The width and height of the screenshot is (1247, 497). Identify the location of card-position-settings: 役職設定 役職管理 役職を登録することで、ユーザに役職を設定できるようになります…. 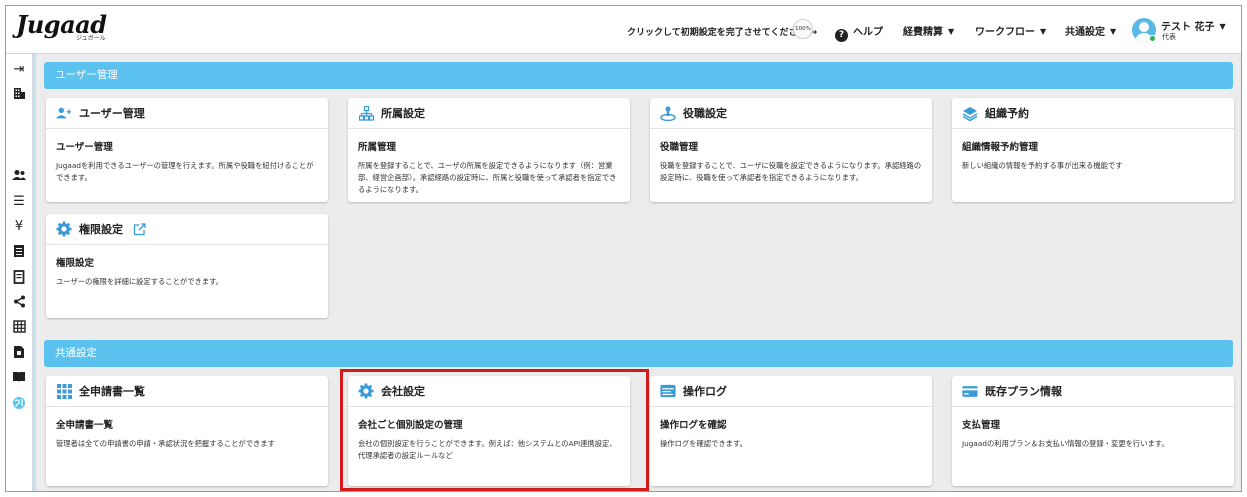
(791, 150).